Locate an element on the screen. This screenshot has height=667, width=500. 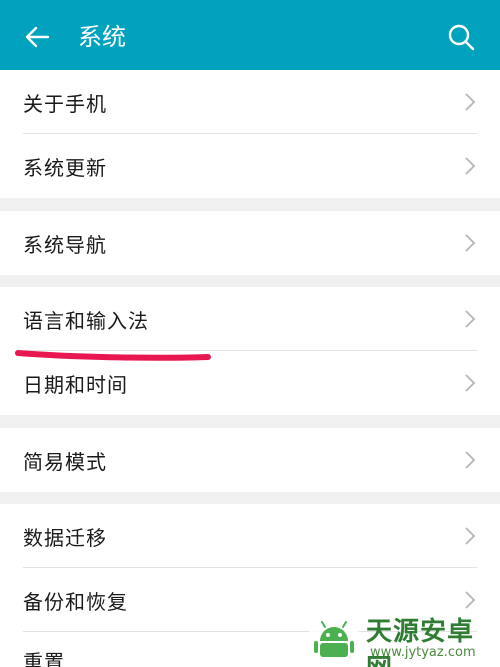
android-logo-icon is located at coordinates (334, 639).